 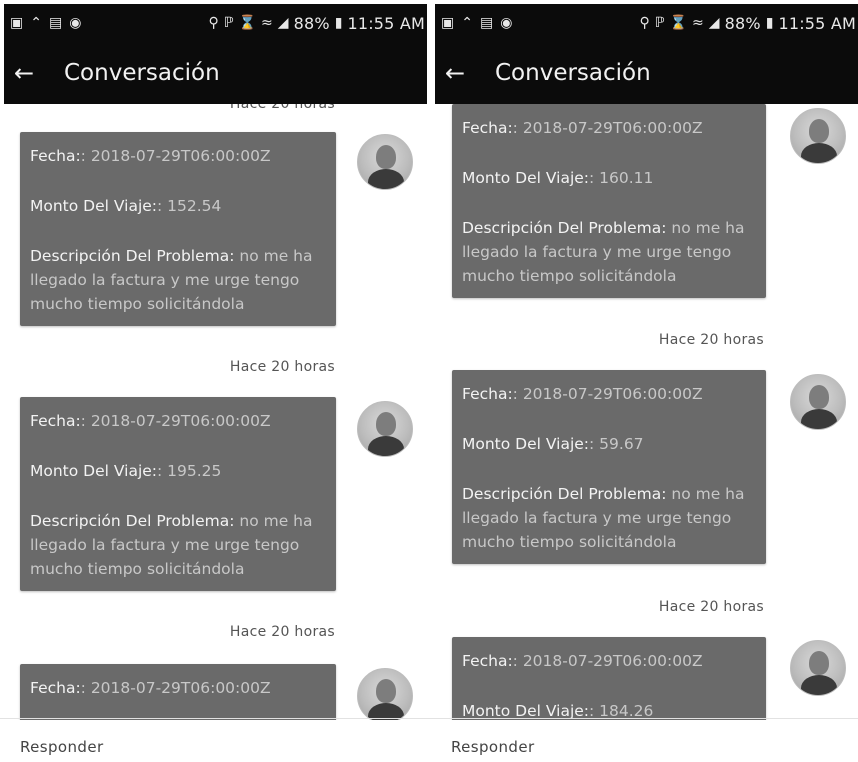 I want to click on monto-line: Monto Del Viaje:: 59.67, so click(x=609, y=444).